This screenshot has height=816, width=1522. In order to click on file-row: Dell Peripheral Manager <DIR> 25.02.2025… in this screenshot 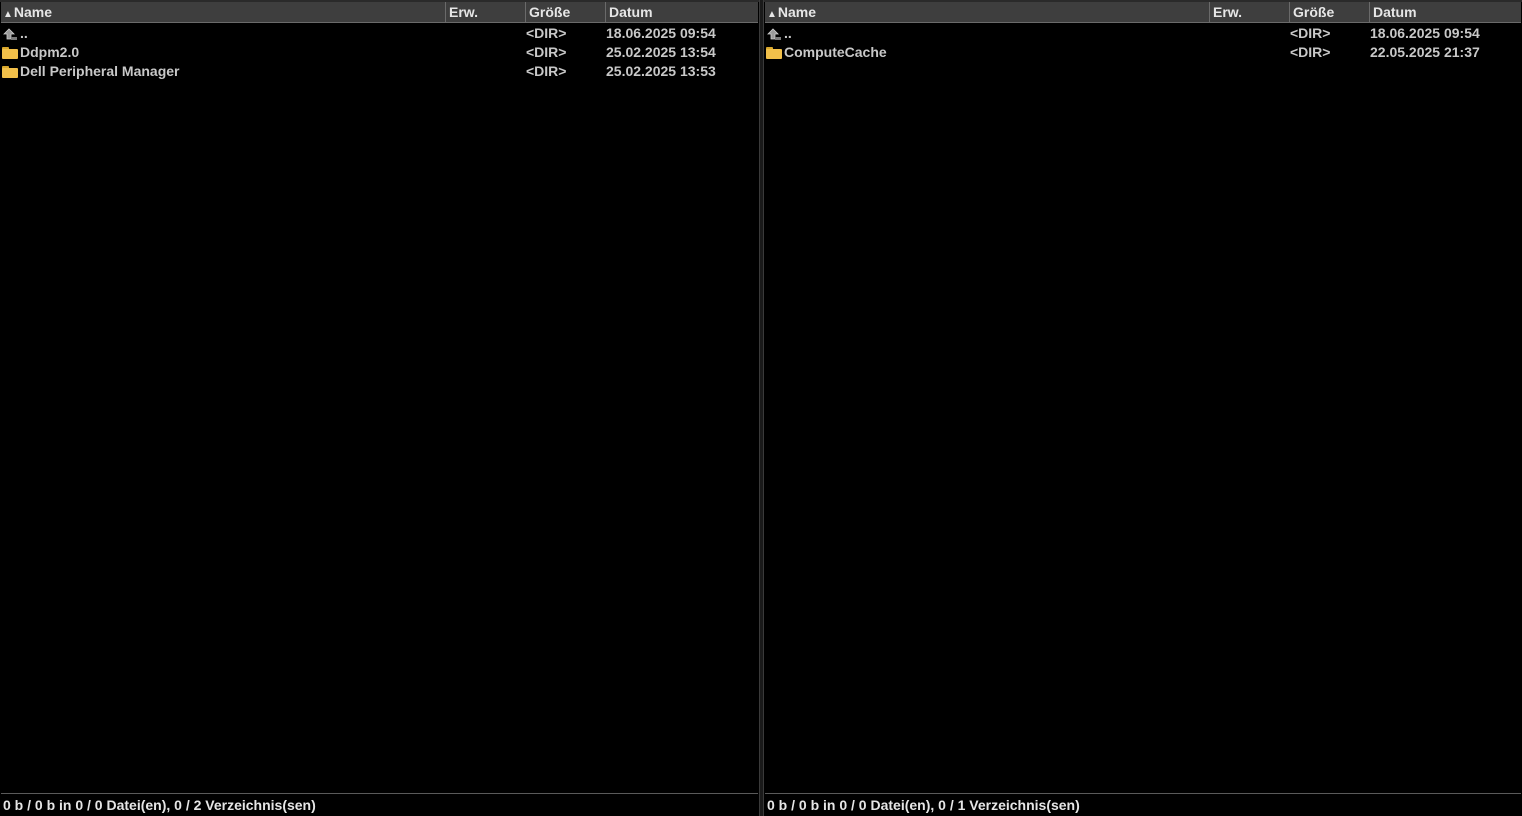, I will do `click(379, 71)`.